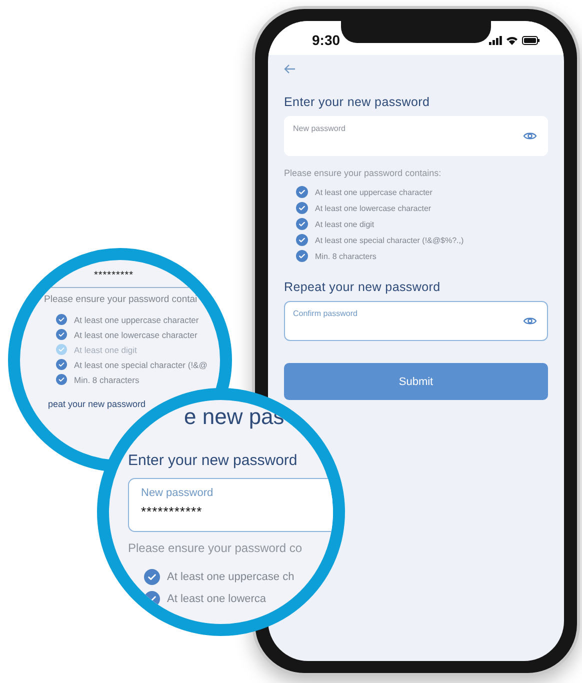  Describe the element at coordinates (216, 548) in the screenshot. I see `hint-text: Please ensure your password co` at that location.